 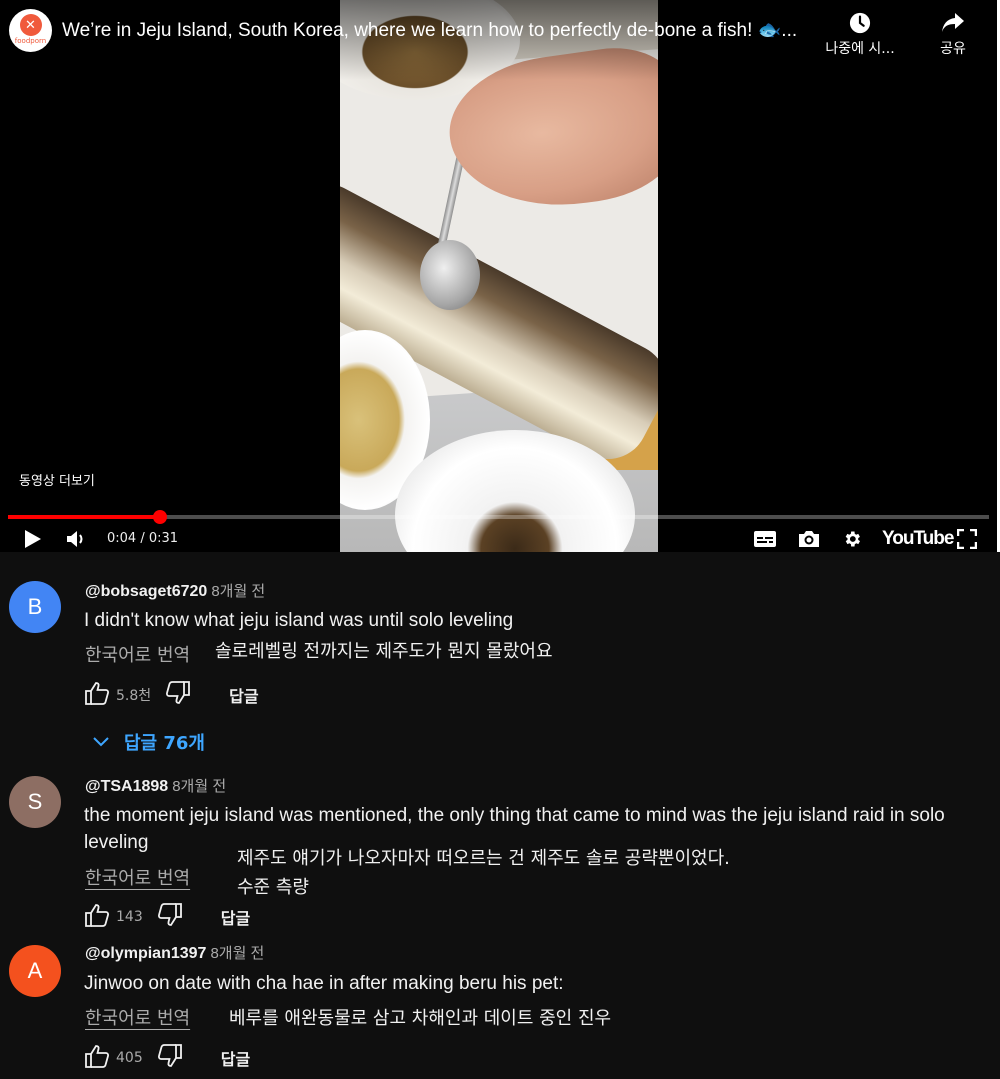 I want to click on clock-icon, so click(x=860, y=23).